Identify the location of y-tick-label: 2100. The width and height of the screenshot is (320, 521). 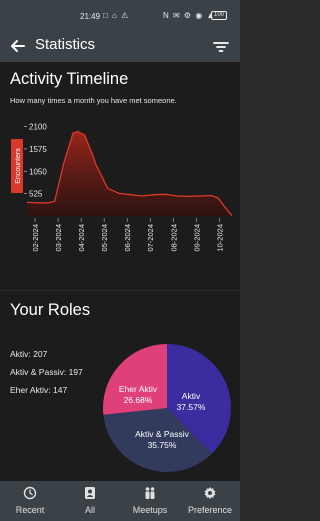
(38, 127).